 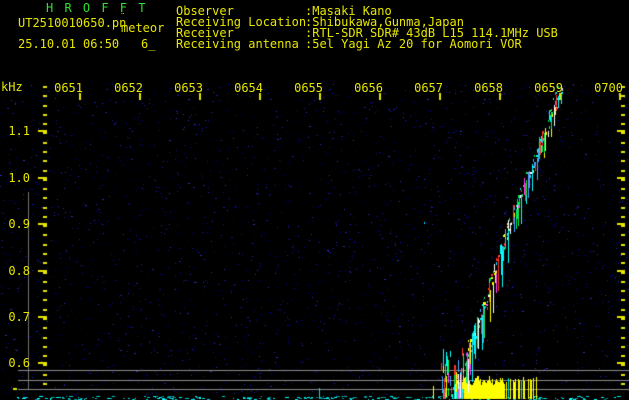 I want to click on counter-value: 6_, so click(x=148, y=44).